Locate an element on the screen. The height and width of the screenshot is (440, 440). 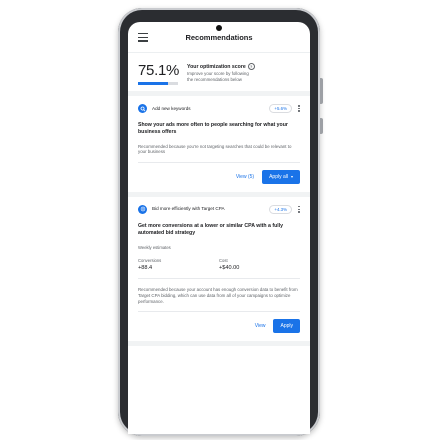
apply-button: Apply is located at coordinates (286, 325).